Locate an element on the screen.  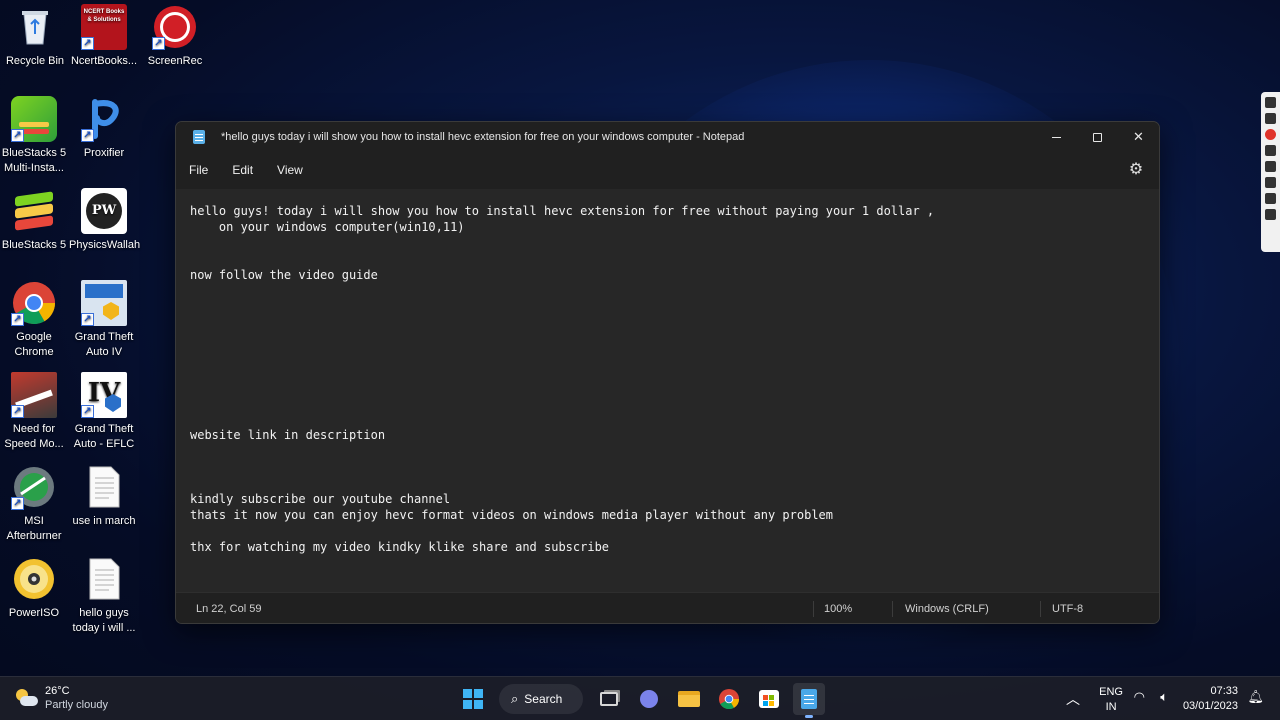
close-icon: ✕ is located at coordinates (1138, 136).